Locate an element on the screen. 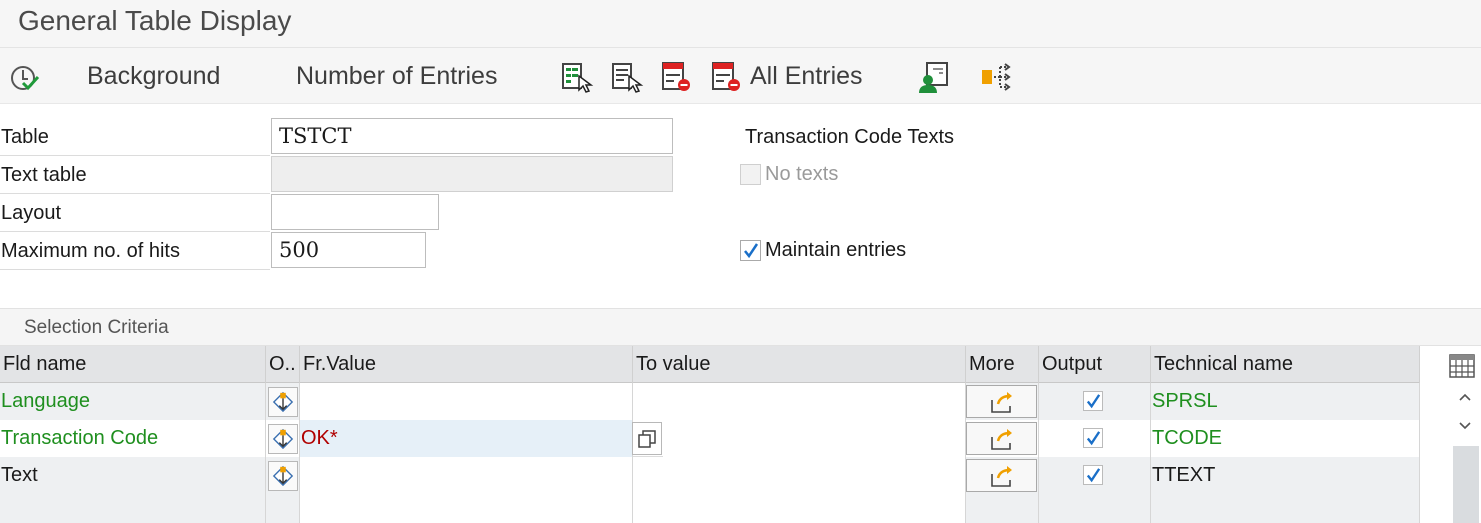 This screenshot has height=523, width=1481. no-texts-checkbox is located at coordinates (750, 174).